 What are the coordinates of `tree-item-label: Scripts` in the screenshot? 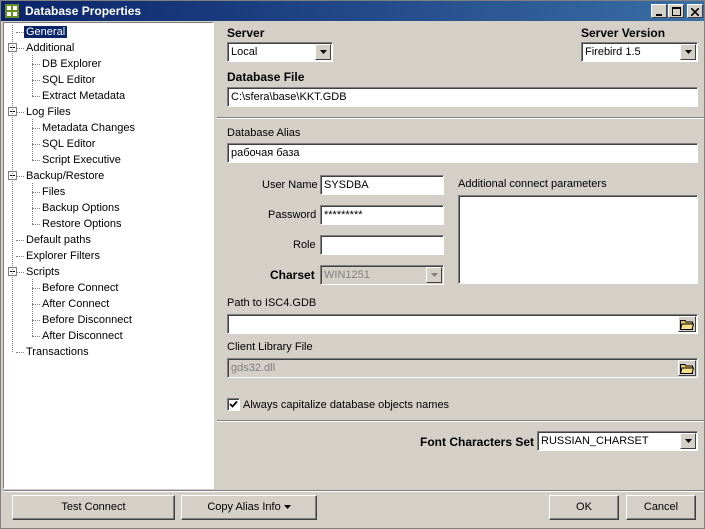 It's located at (43, 272).